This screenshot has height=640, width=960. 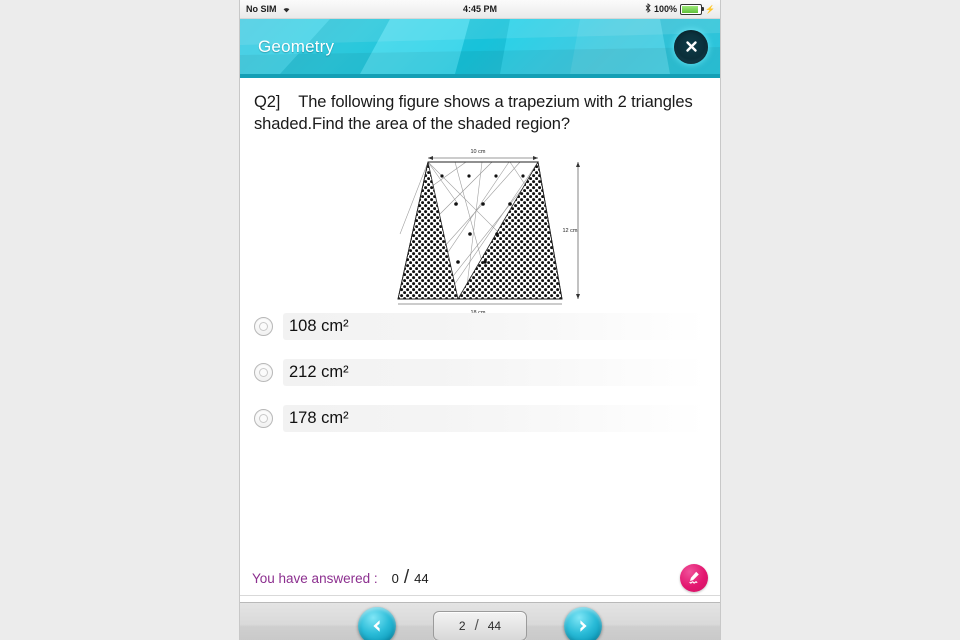 I want to click on answer-option-1: 212 cm², so click(x=480, y=372).